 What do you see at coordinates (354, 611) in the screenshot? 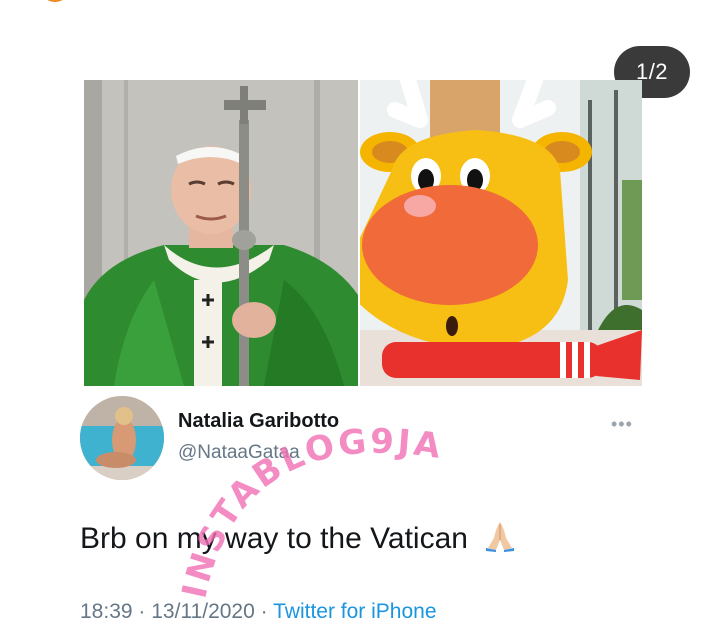
I see `tweet-source-link: Twitter for iPhone` at bounding box center [354, 611].